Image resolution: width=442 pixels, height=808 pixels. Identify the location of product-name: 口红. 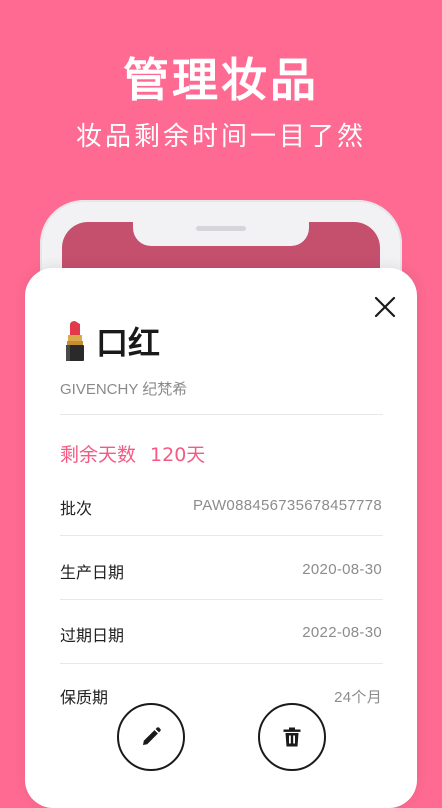
(128, 343).